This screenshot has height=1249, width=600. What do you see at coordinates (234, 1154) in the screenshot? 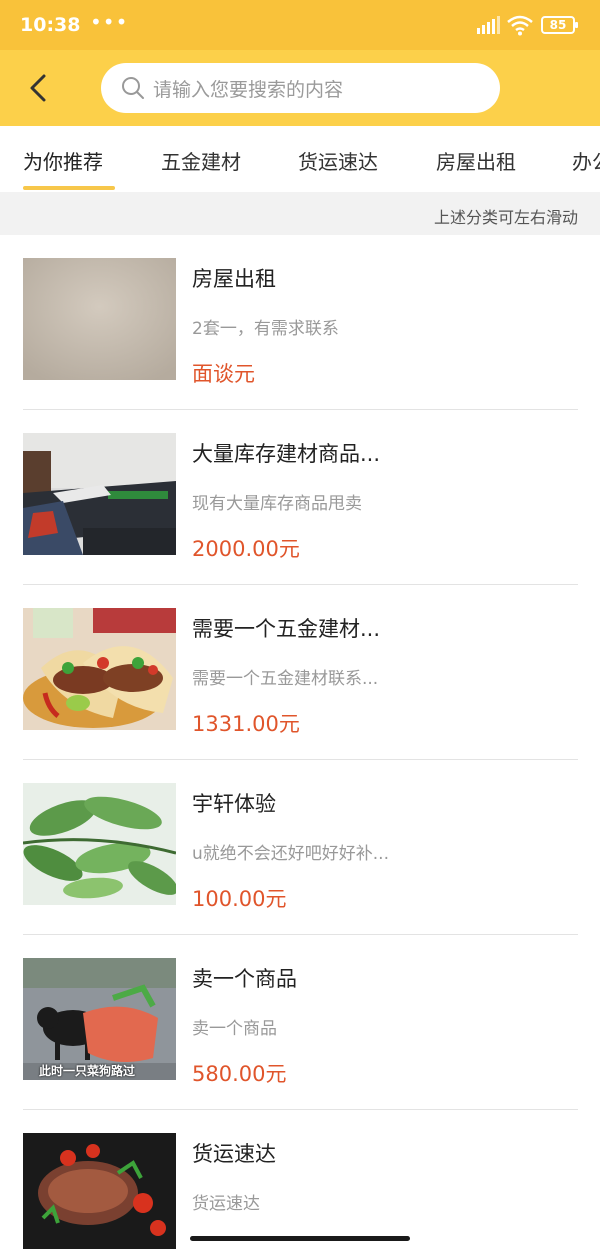
I see `item-title: 货运速达` at bounding box center [234, 1154].